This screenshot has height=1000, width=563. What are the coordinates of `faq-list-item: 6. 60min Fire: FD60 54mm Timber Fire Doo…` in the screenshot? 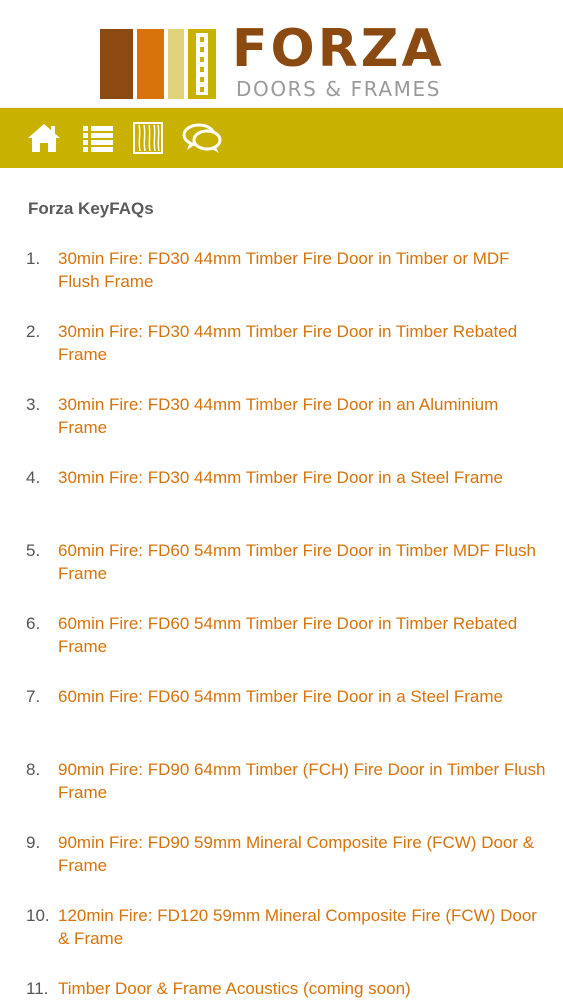 It's located at (281, 648).